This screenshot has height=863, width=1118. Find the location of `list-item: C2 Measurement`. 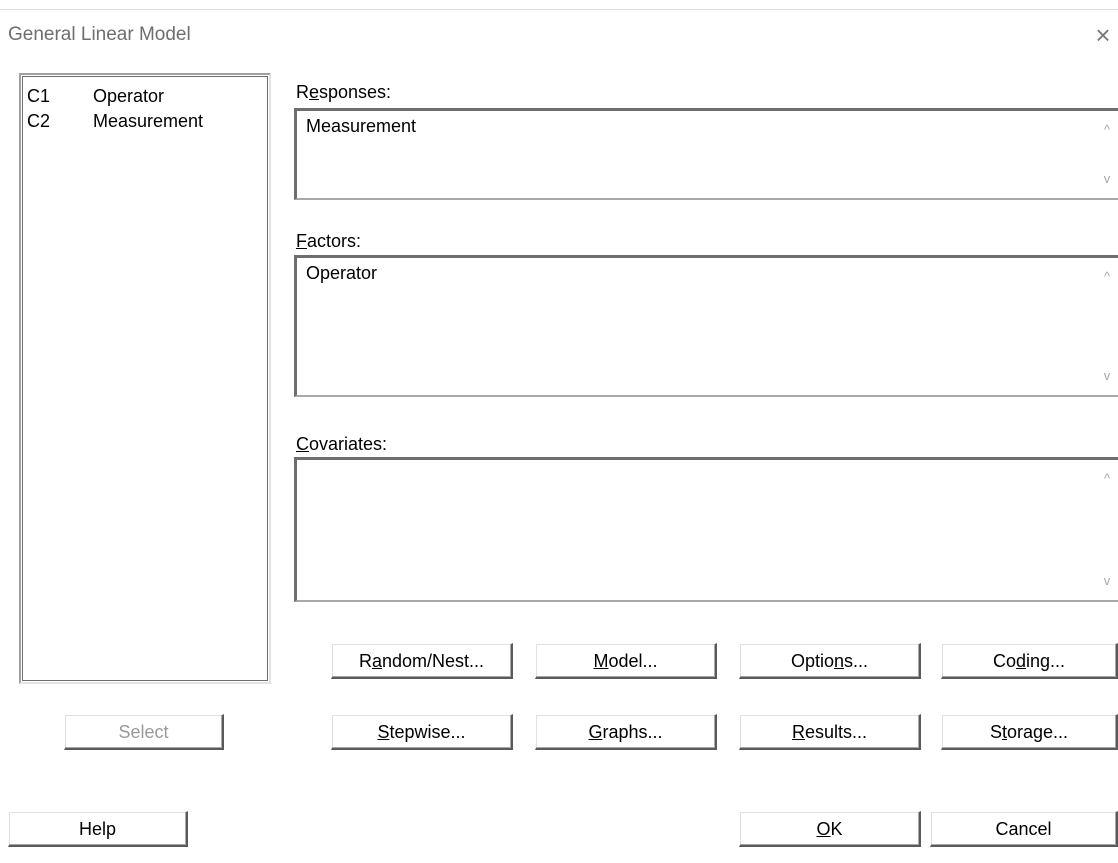

list-item: C2 Measurement is located at coordinates (115, 121).